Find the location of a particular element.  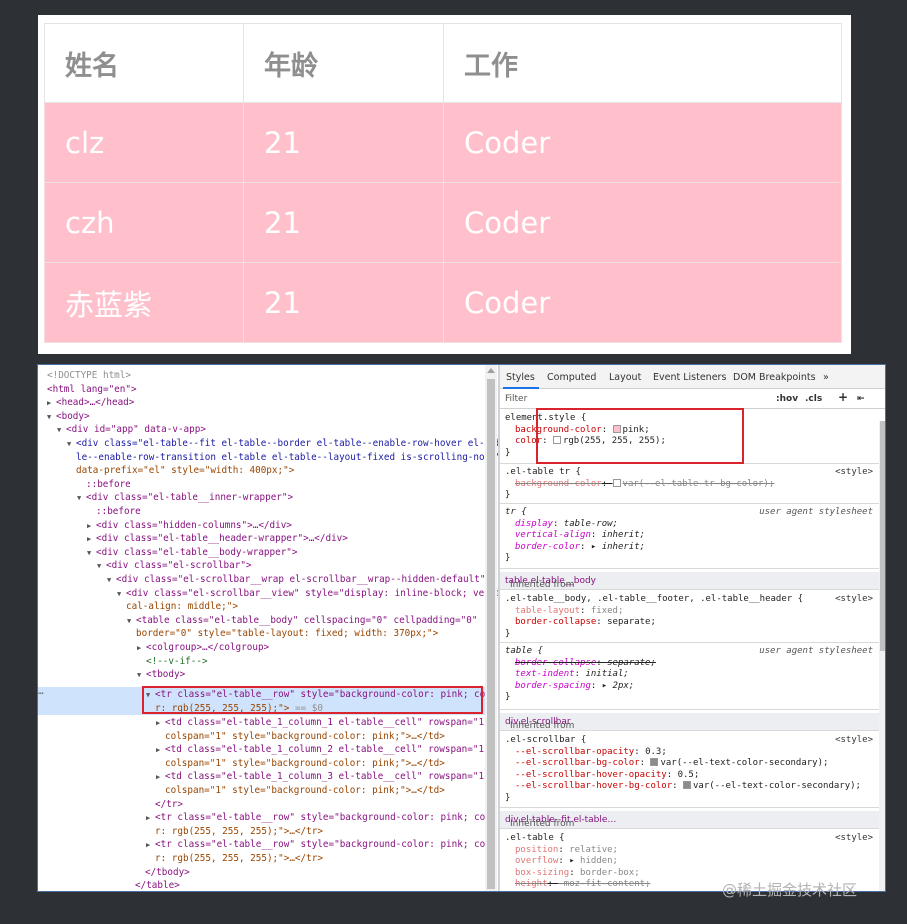

prop-value: 0.5; is located at coordinates (689, 775).